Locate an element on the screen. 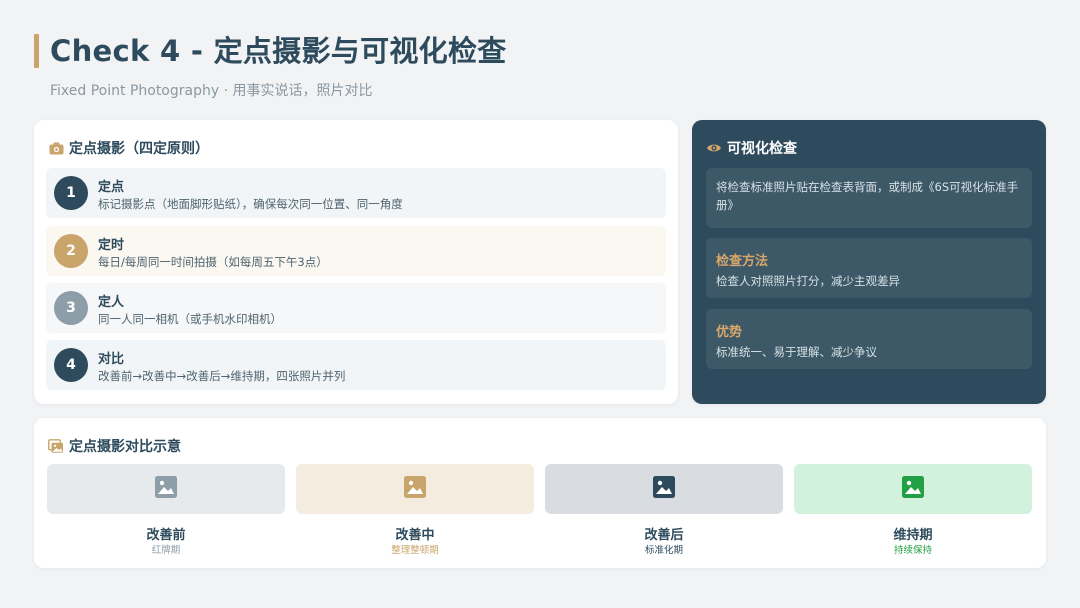 The image size is (1080, 608). principle-item: 1 定点 标记摄影点（地面脚形贴纸），确保每次同一位置、同一角度 is located at coordinates (356, 193).